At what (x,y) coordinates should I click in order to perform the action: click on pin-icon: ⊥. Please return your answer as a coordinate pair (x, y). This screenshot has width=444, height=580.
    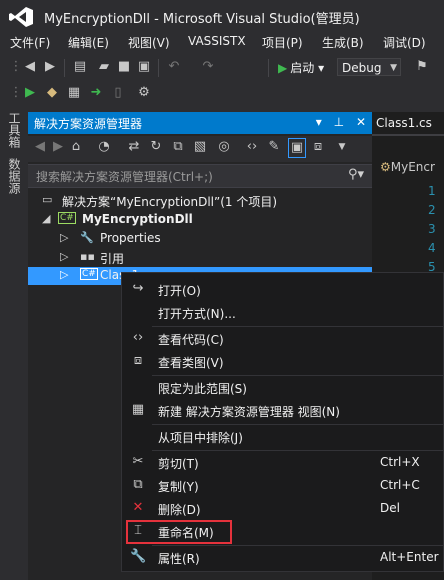
    Looking at the image, I should click on (339, 122).